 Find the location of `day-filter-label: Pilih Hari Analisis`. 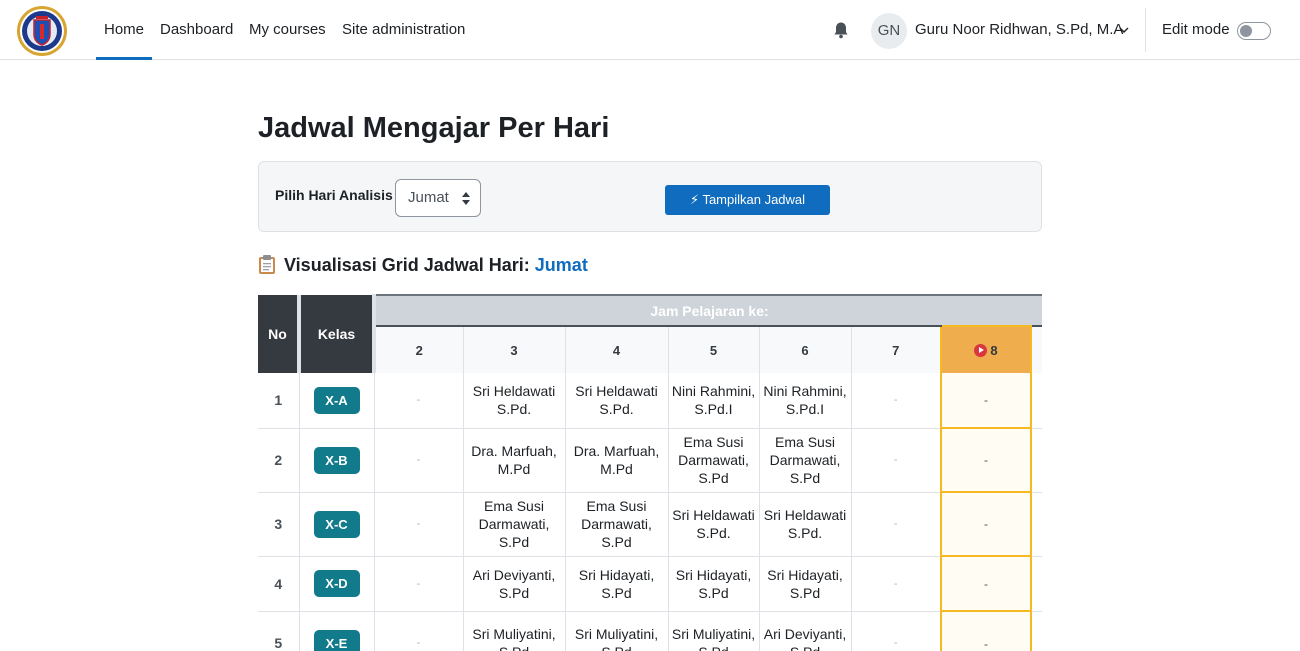

day-filter-label: Pilih Hari Analisis is located at coordinates (334, 195).